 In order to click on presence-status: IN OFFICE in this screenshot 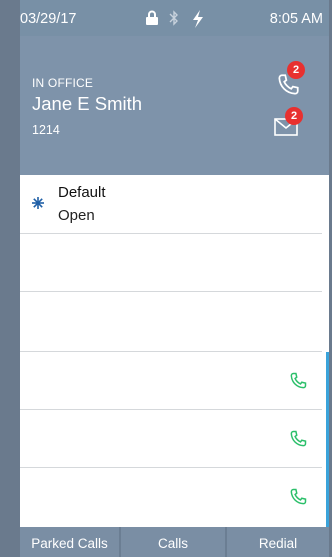, I will do `click(63, 83)`.